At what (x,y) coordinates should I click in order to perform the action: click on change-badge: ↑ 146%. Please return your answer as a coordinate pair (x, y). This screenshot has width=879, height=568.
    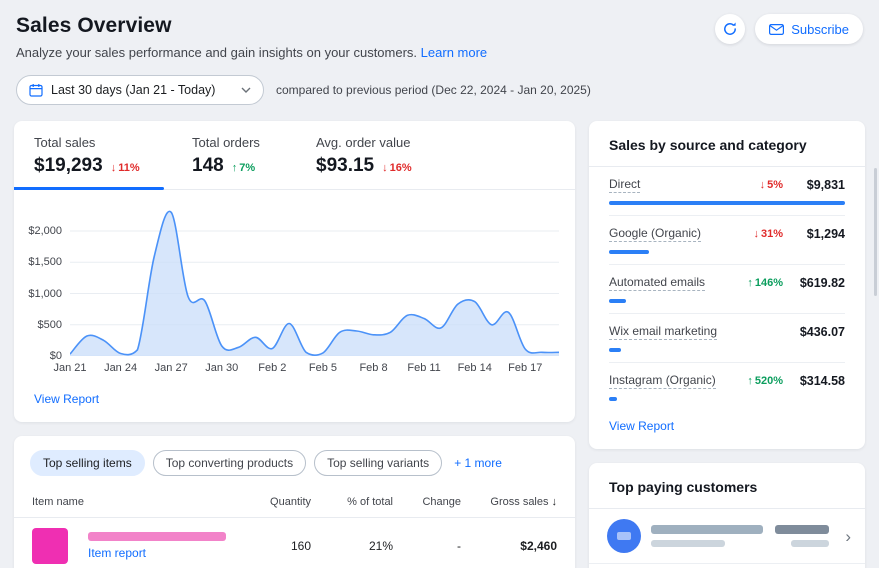
    Looking at the image, I should click on (765, 283).